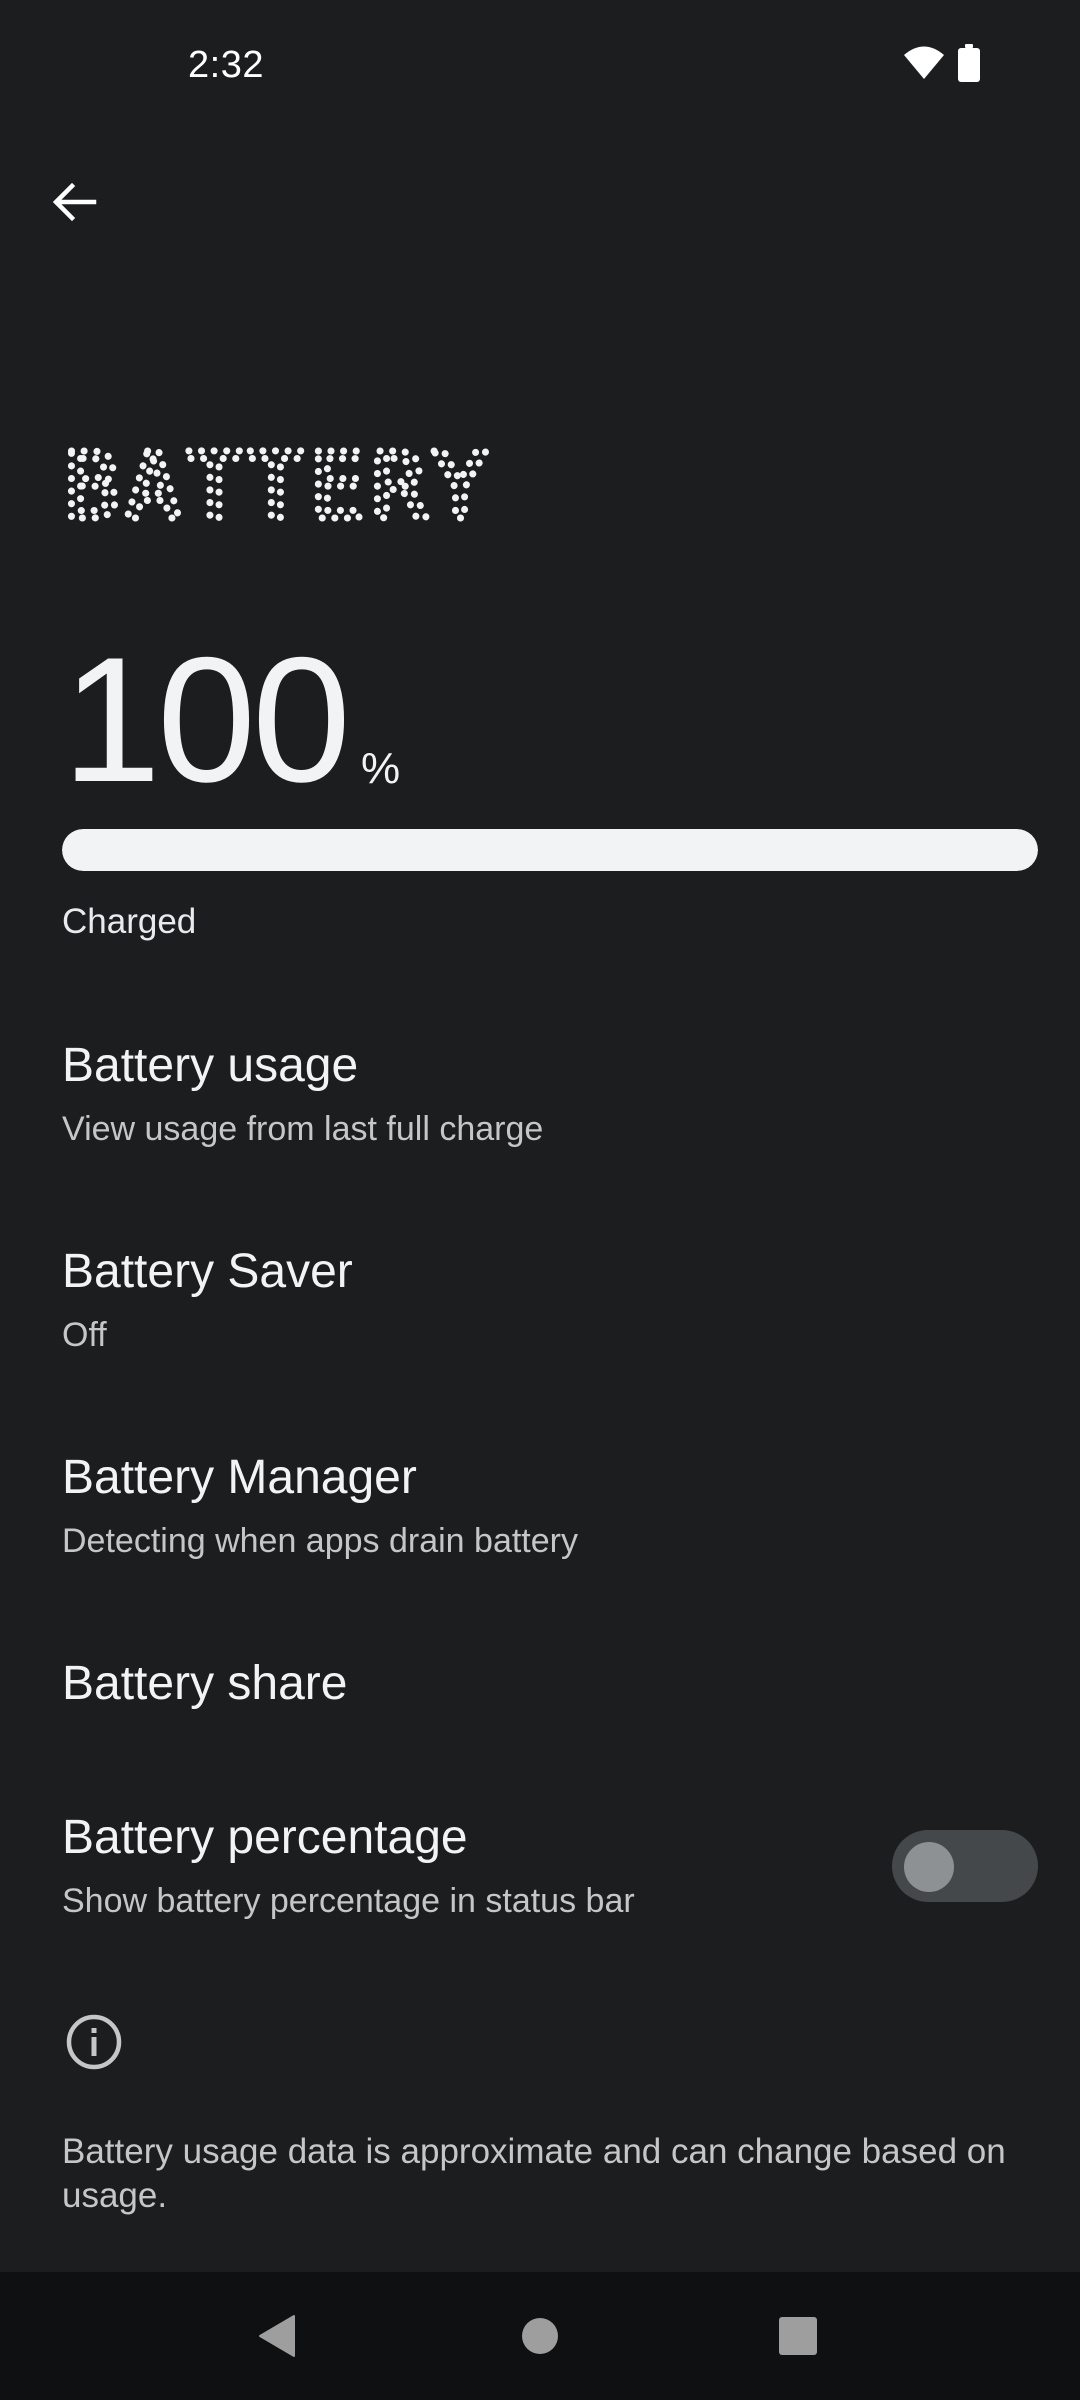 This screenshot has width=1080, height=2400. I want to click on setting-title: Battery Saver, so click(207, 1271).